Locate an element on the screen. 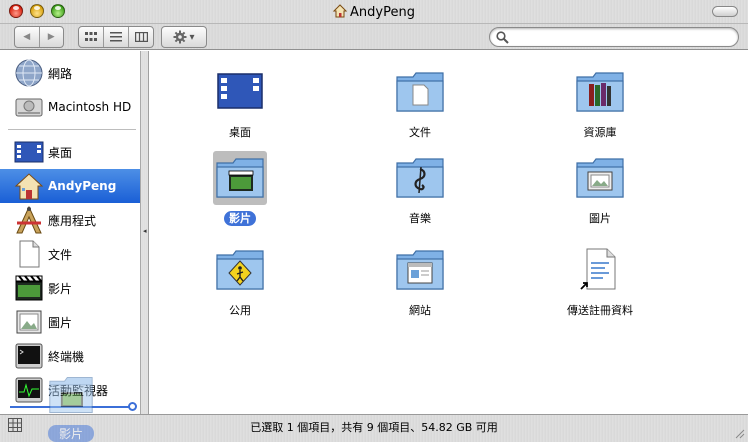 This screenshot has height=442, width=748. file-item-sites: 網站 is located at coordinates (420, 280).